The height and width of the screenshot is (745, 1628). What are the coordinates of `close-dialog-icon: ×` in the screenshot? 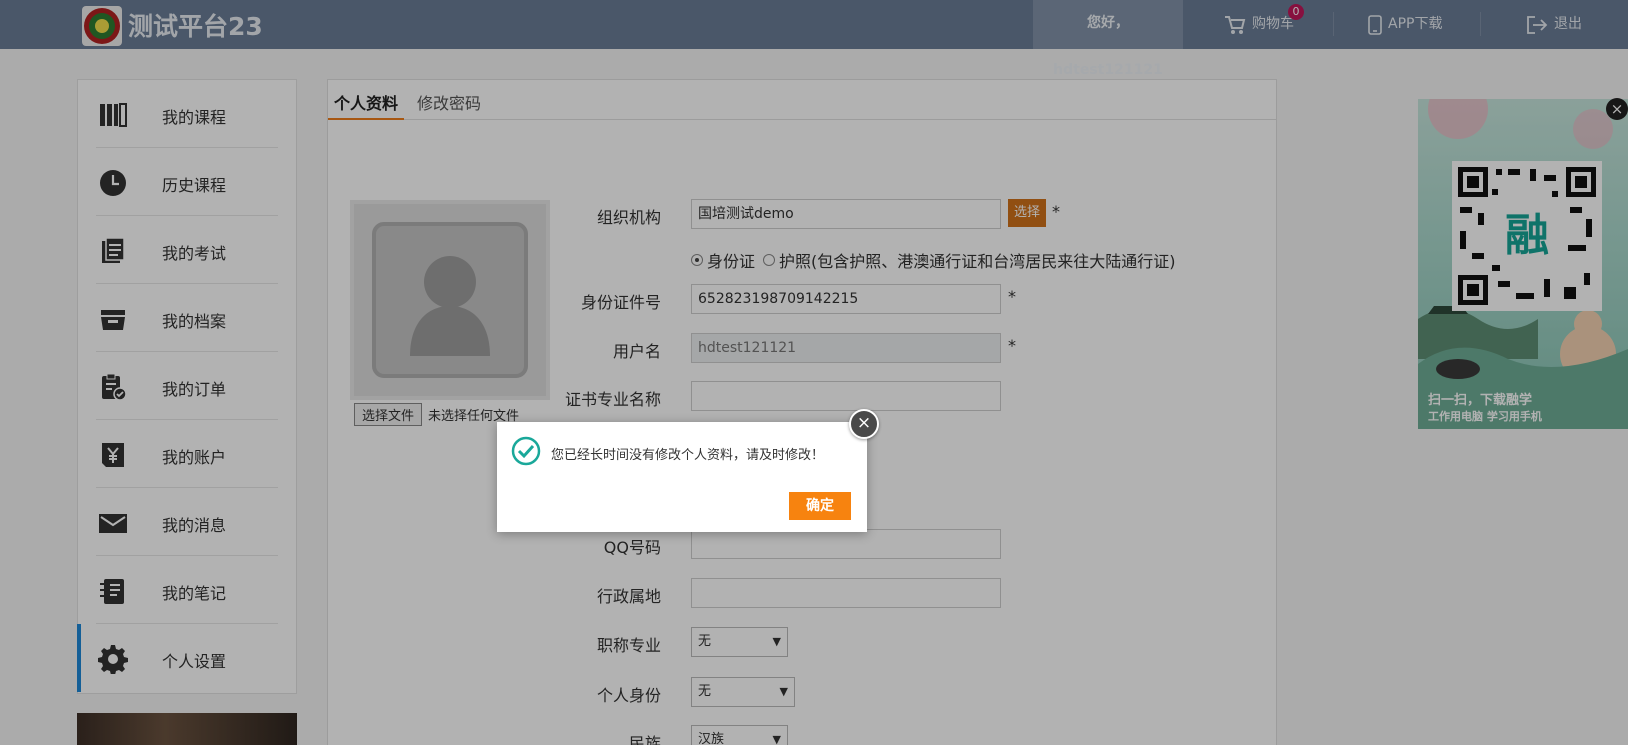 It's located at (864, 424).